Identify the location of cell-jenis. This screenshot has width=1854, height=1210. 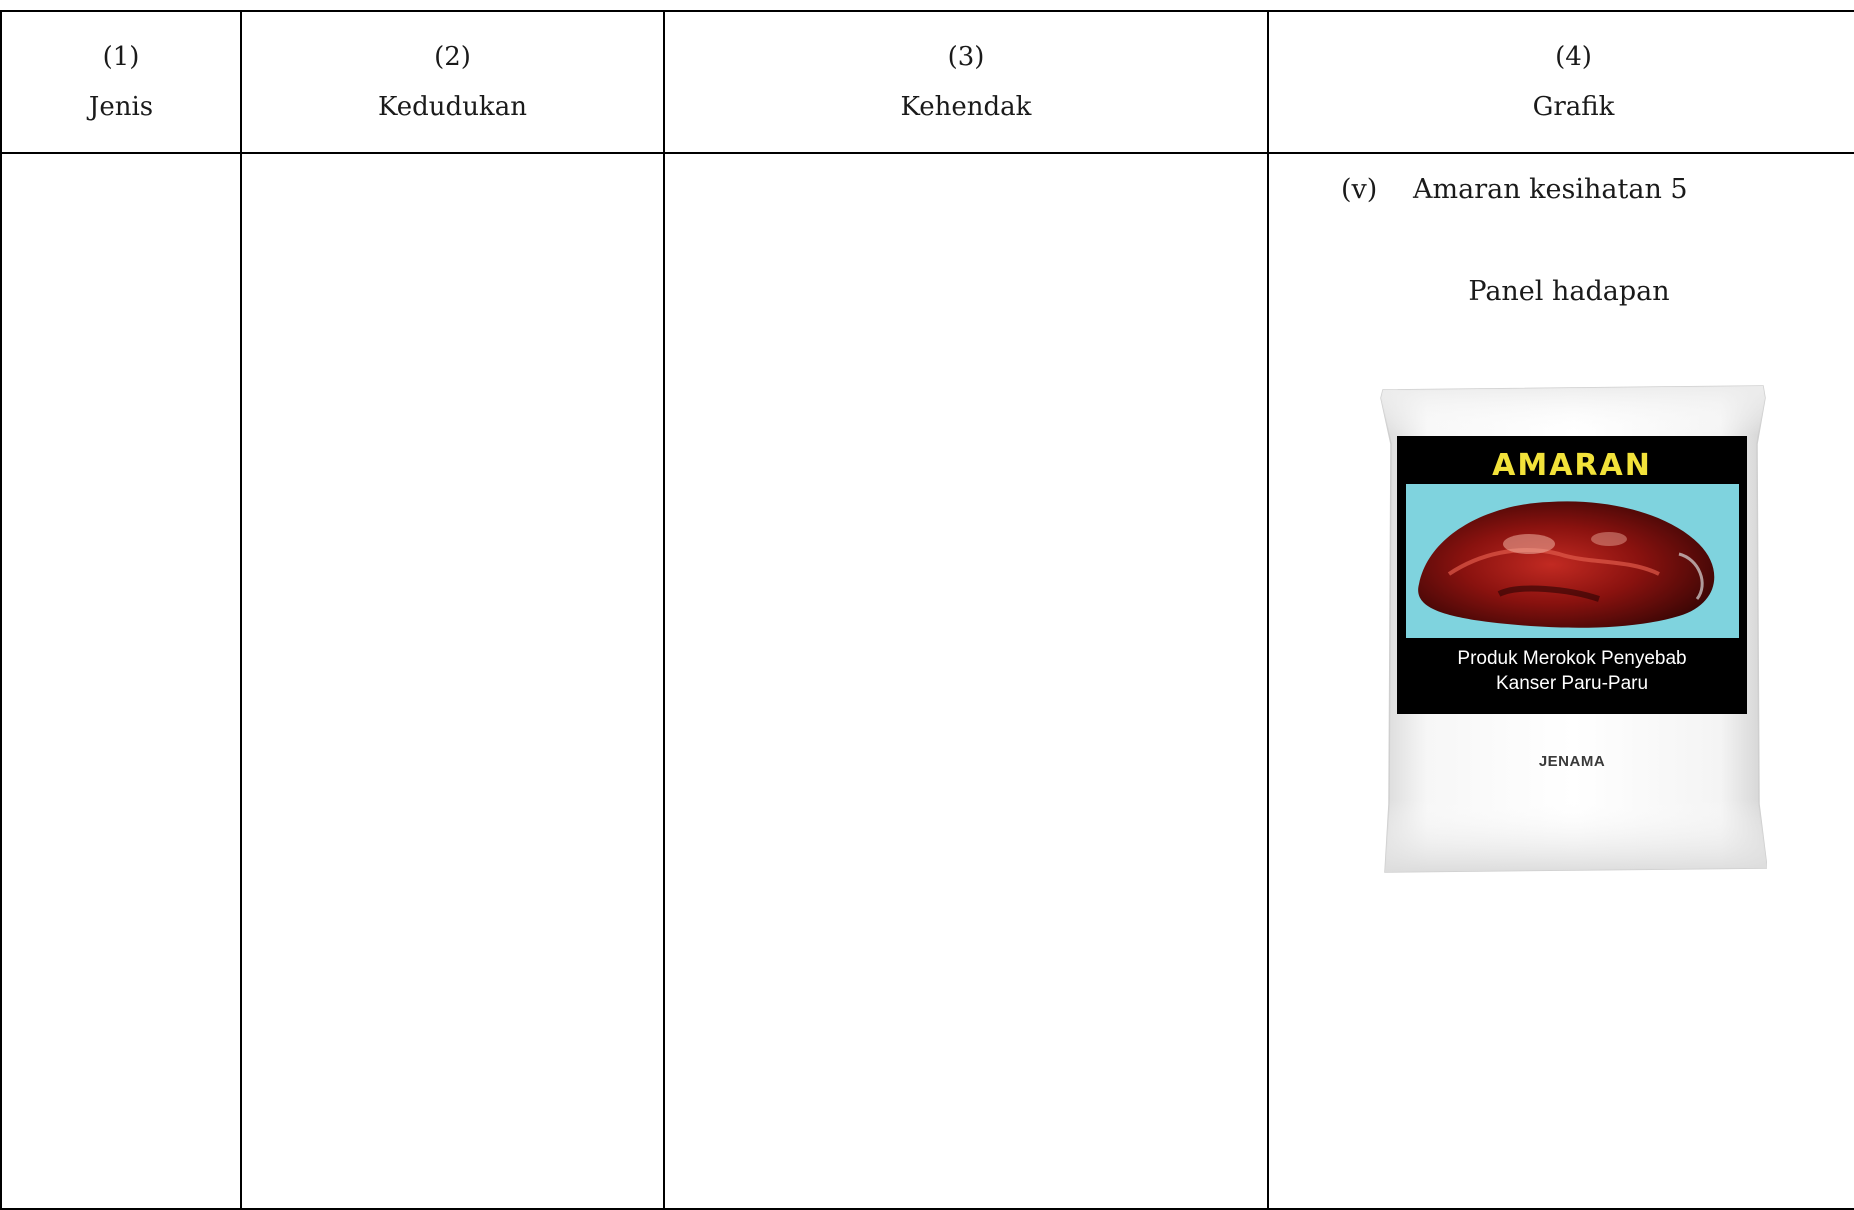
(121, 681).